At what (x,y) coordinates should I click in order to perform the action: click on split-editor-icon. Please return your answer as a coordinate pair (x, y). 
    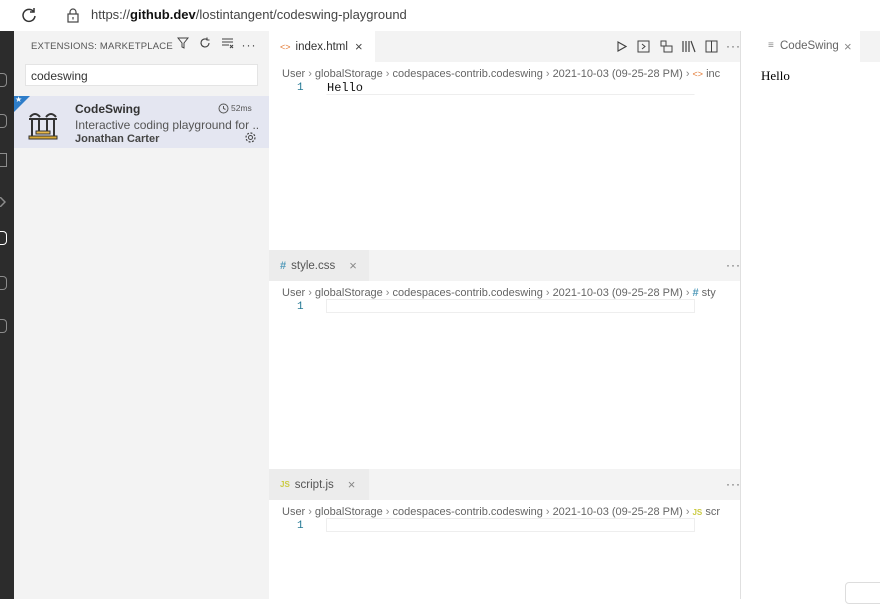
    Looking at the image, I should click on (711, 46).